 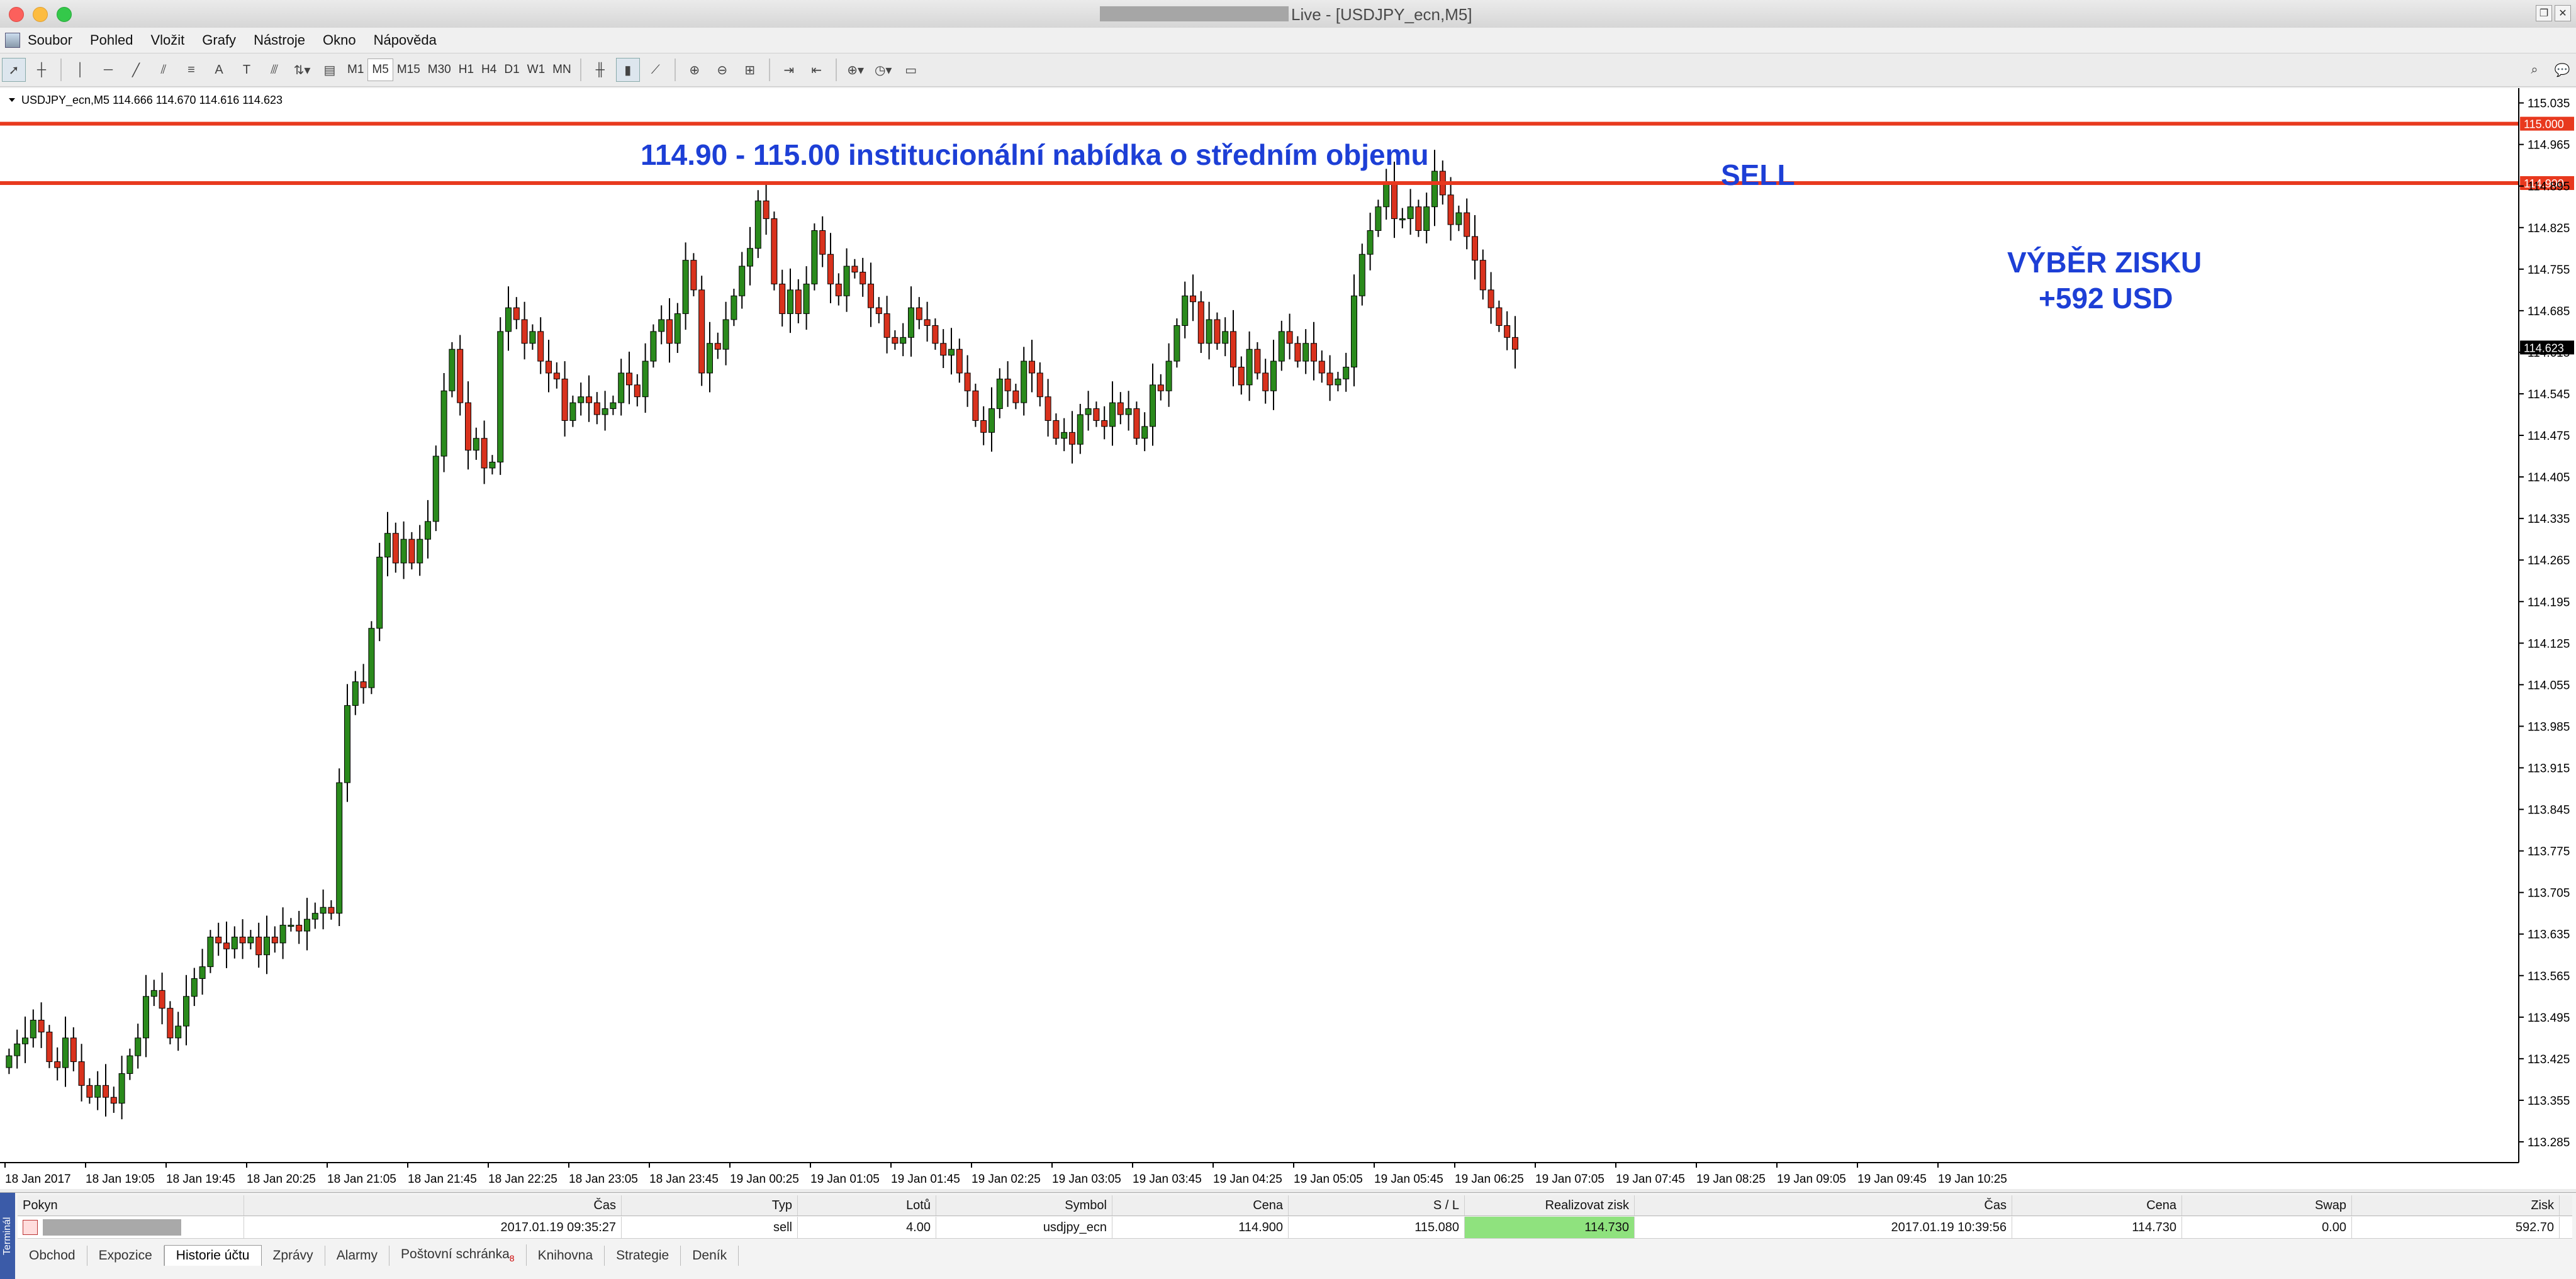 I want to click on col-swap: Swap, so click(x=2267, y=1205).